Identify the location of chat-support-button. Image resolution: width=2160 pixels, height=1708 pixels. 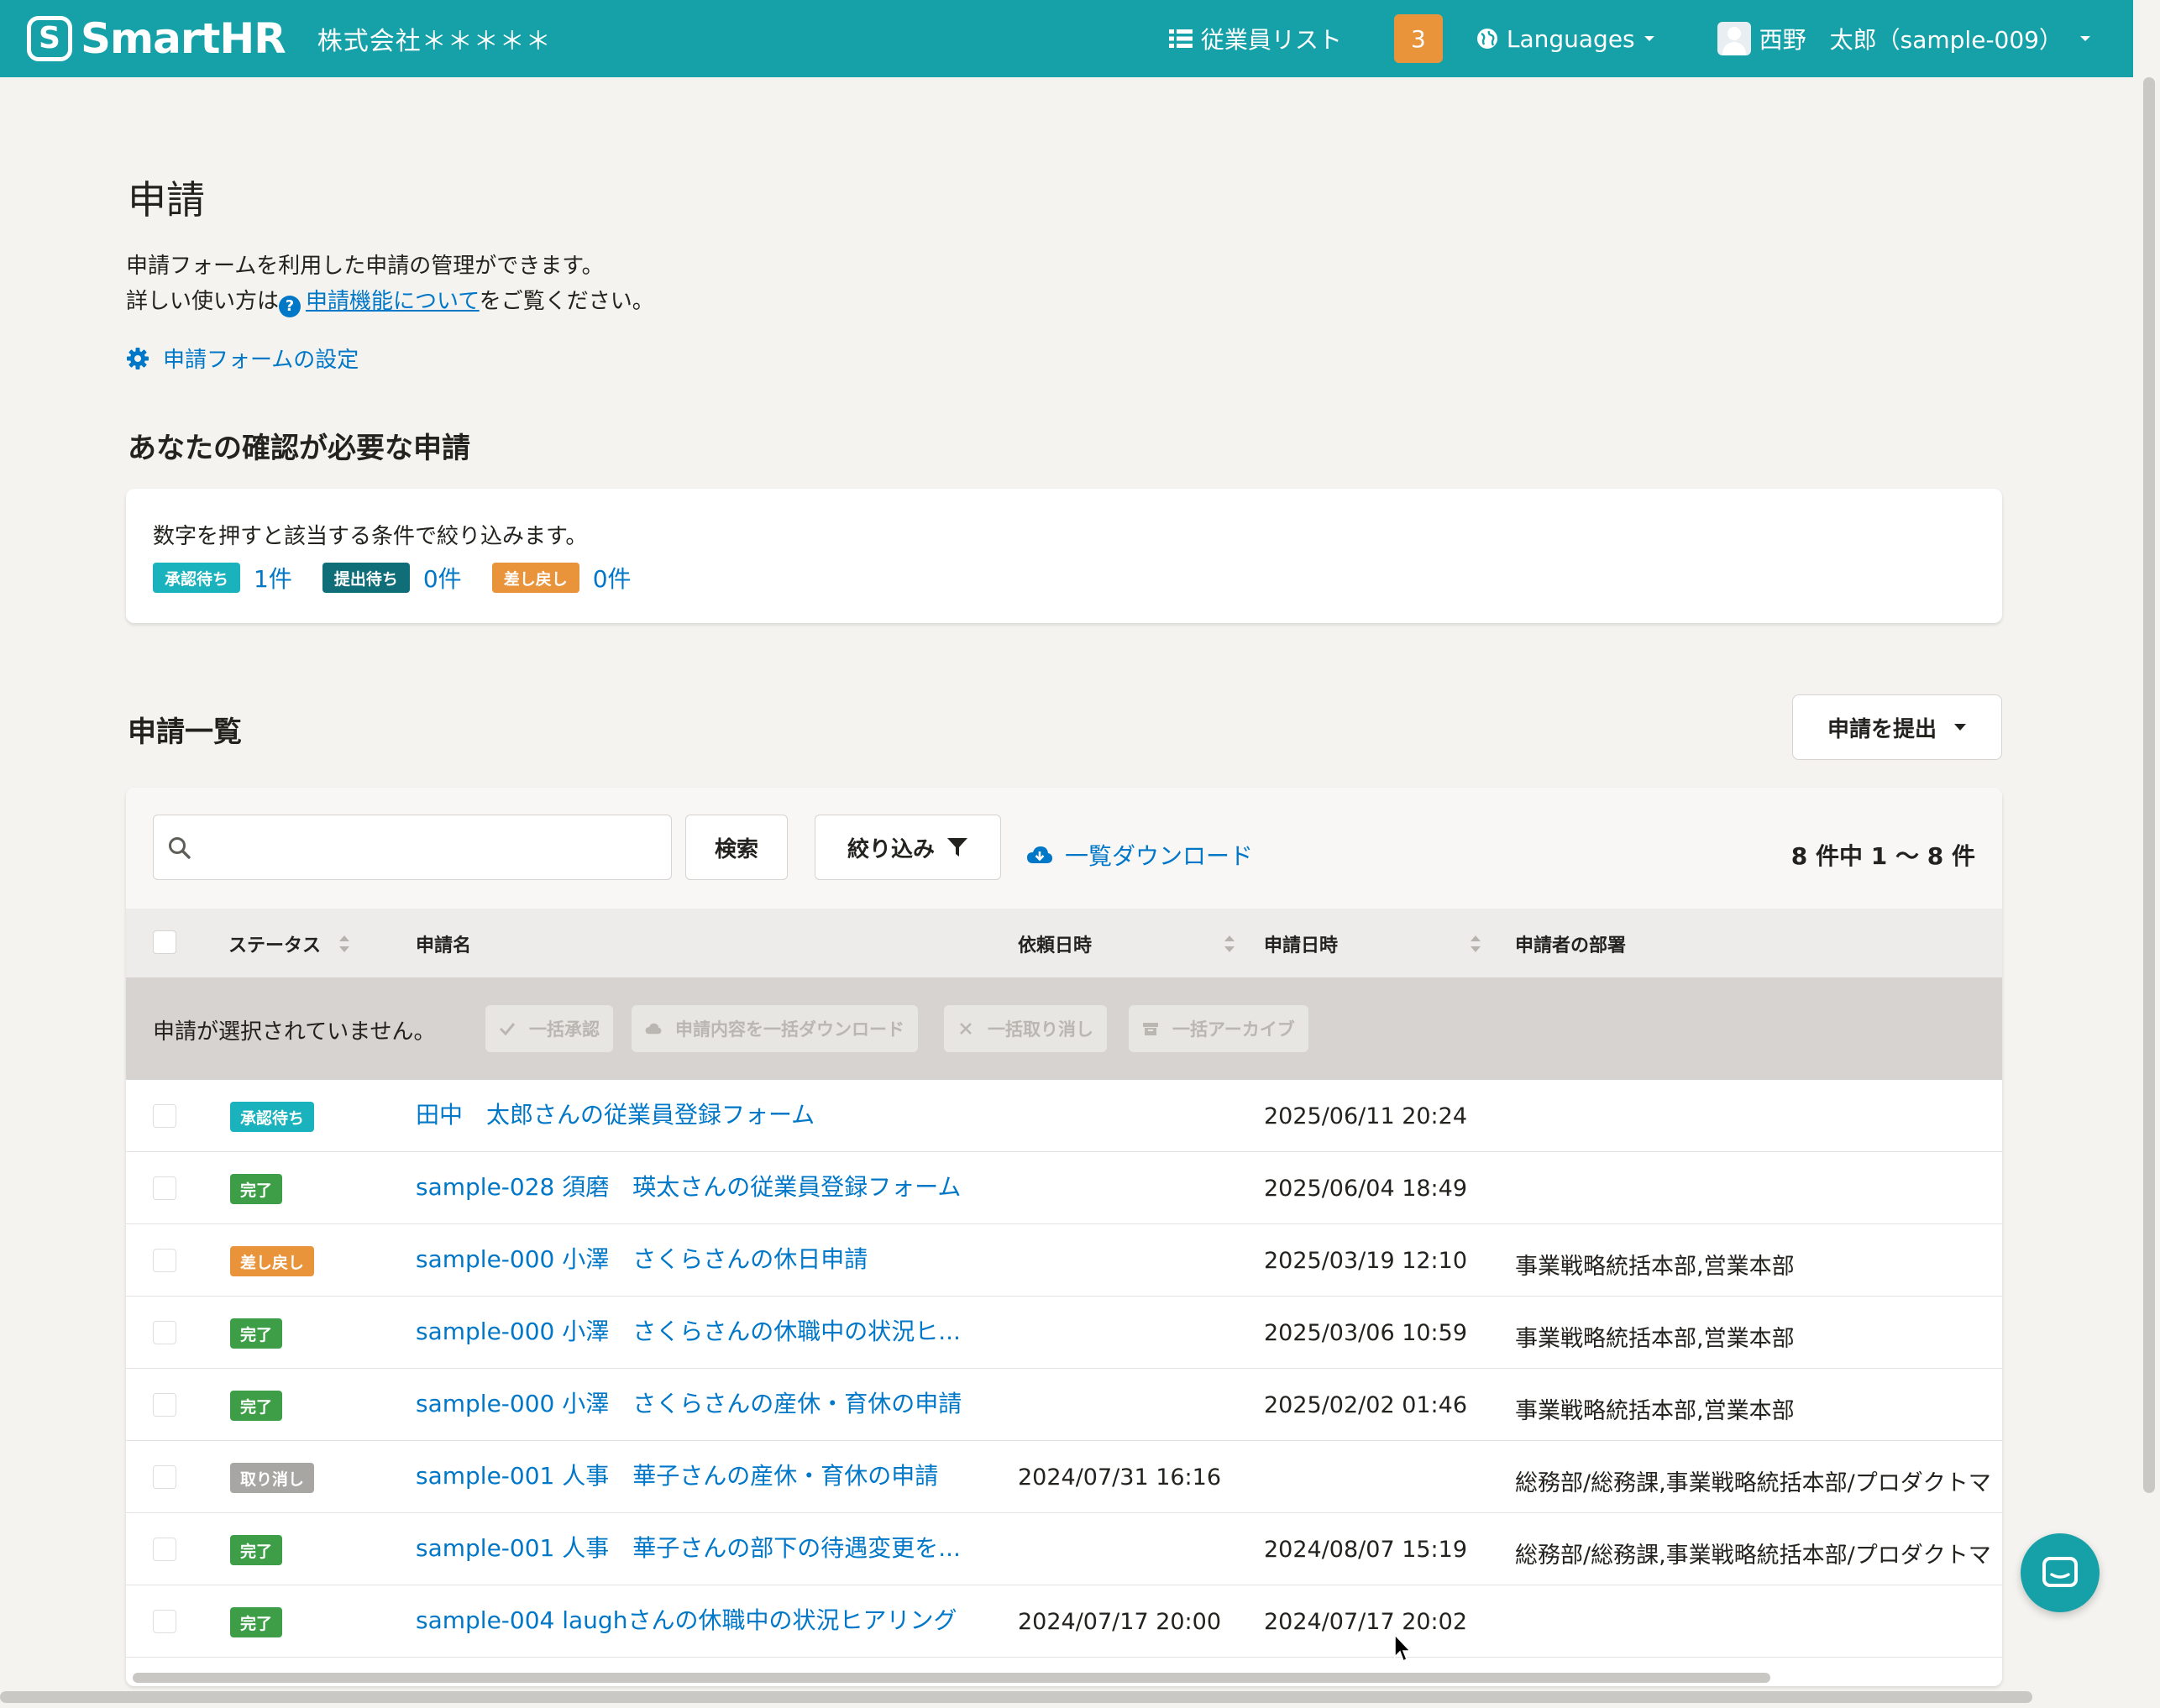
(2060, 1573).